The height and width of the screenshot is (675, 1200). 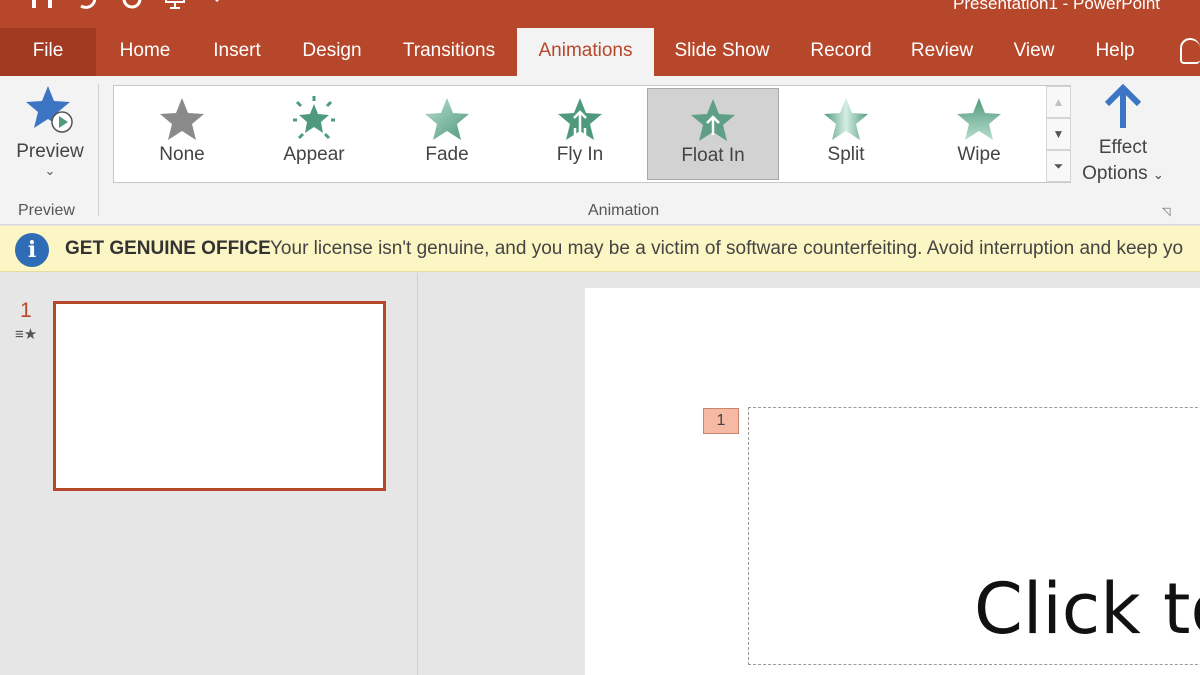 I want to click on undo-icon, so click(x=87, y=8).